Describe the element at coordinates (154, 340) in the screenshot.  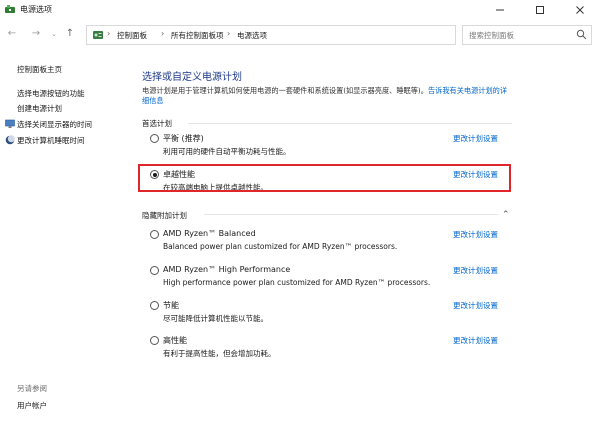
I see `plan-radio-high-performance` at that location.